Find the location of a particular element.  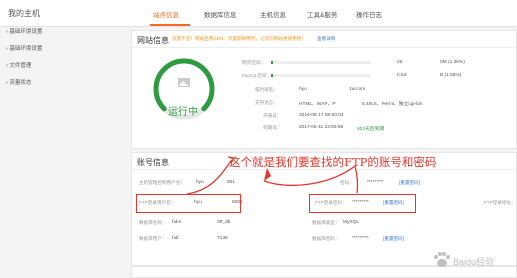

paw-icon is located at coordinates (442, 259).